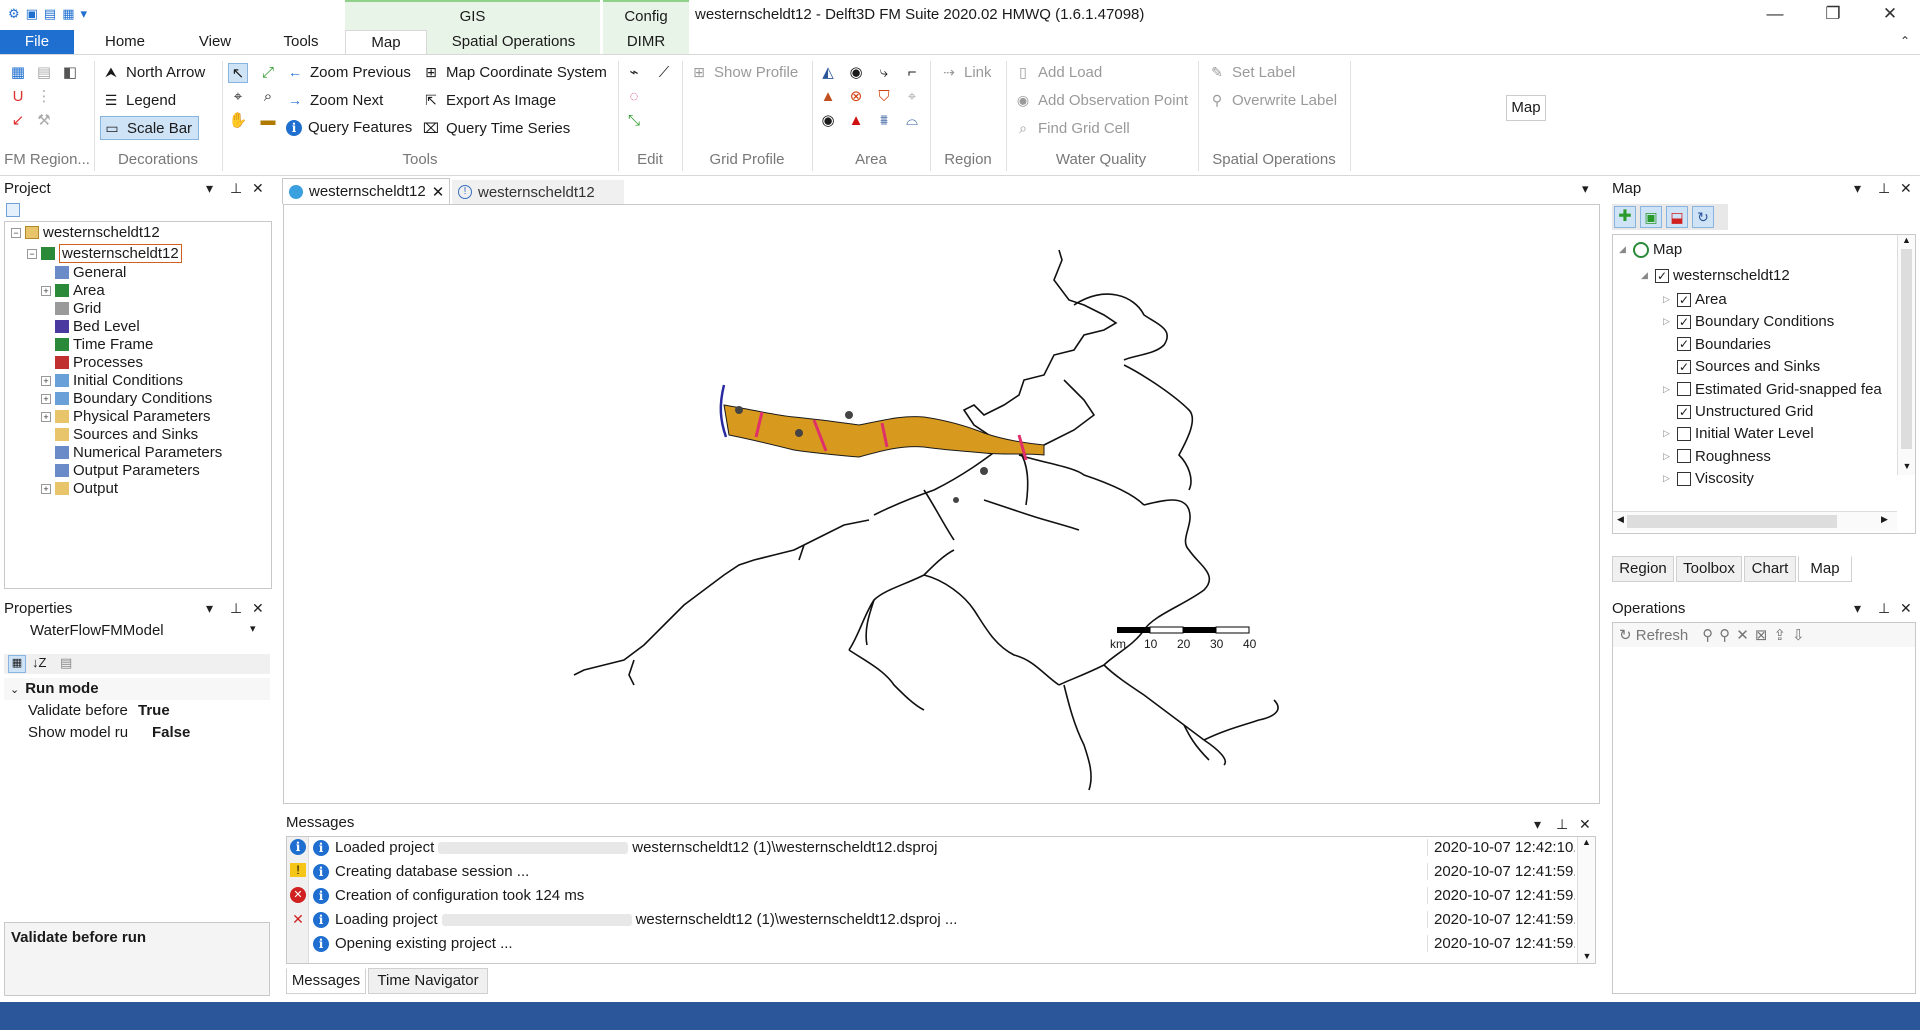 The width and height of the screenshot is (1920, 1030). Describe the element at coordinates (828, 97) in the screenshot. I see `dam-icon: ▲` at that location.